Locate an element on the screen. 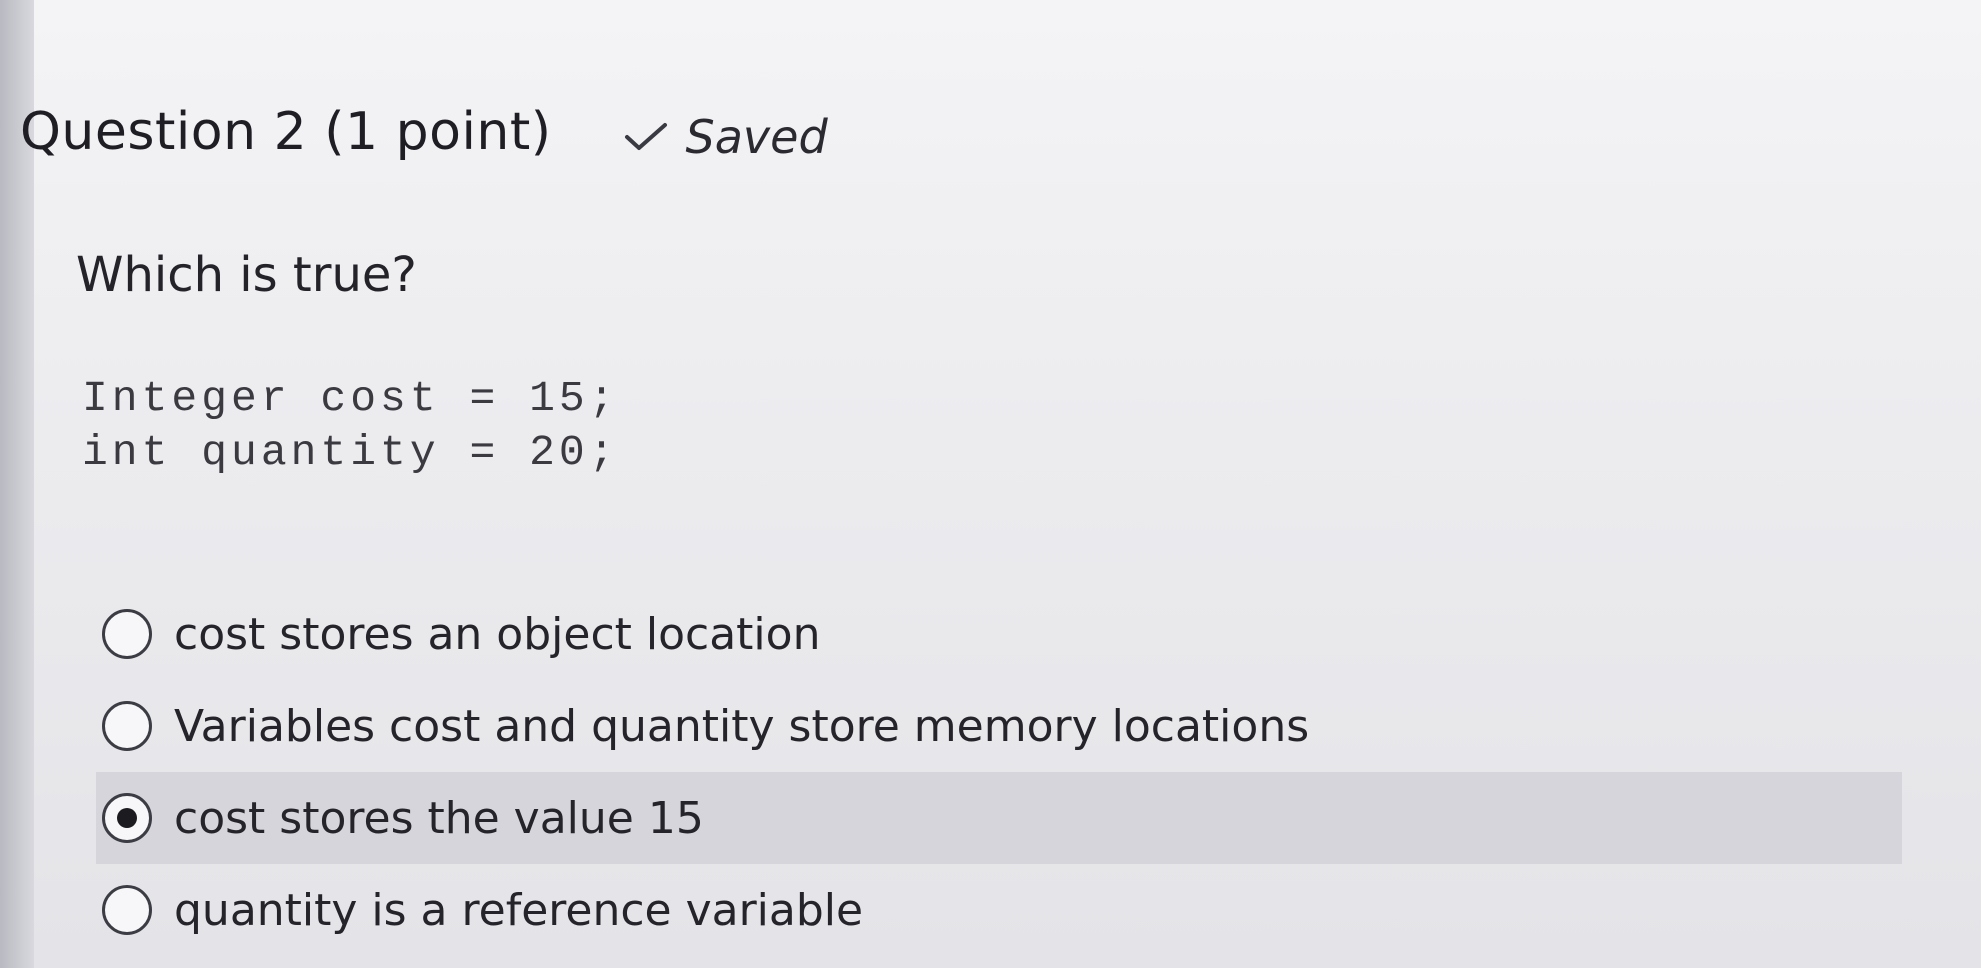 Image resolution: width=1981 pixels, height=968 pixels. radio-dot-icon is located at coordinates (127, 818).